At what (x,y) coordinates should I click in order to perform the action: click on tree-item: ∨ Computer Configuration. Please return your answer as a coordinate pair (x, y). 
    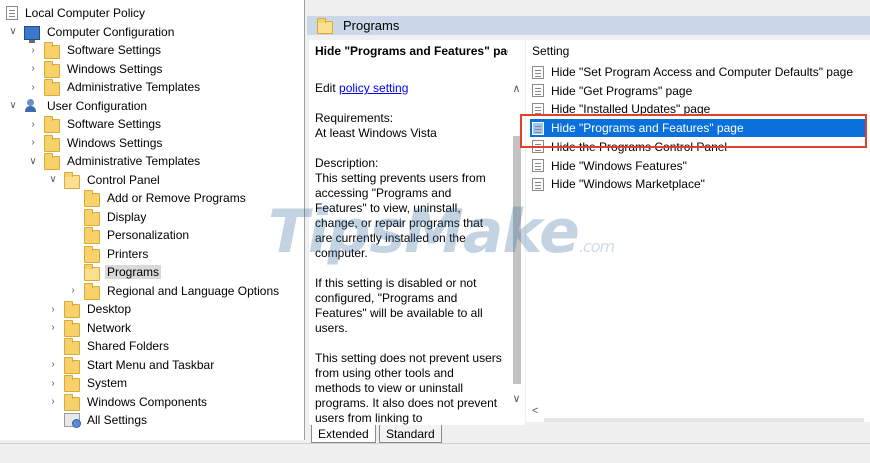
    Looking at the image, I should click on (91, 33).